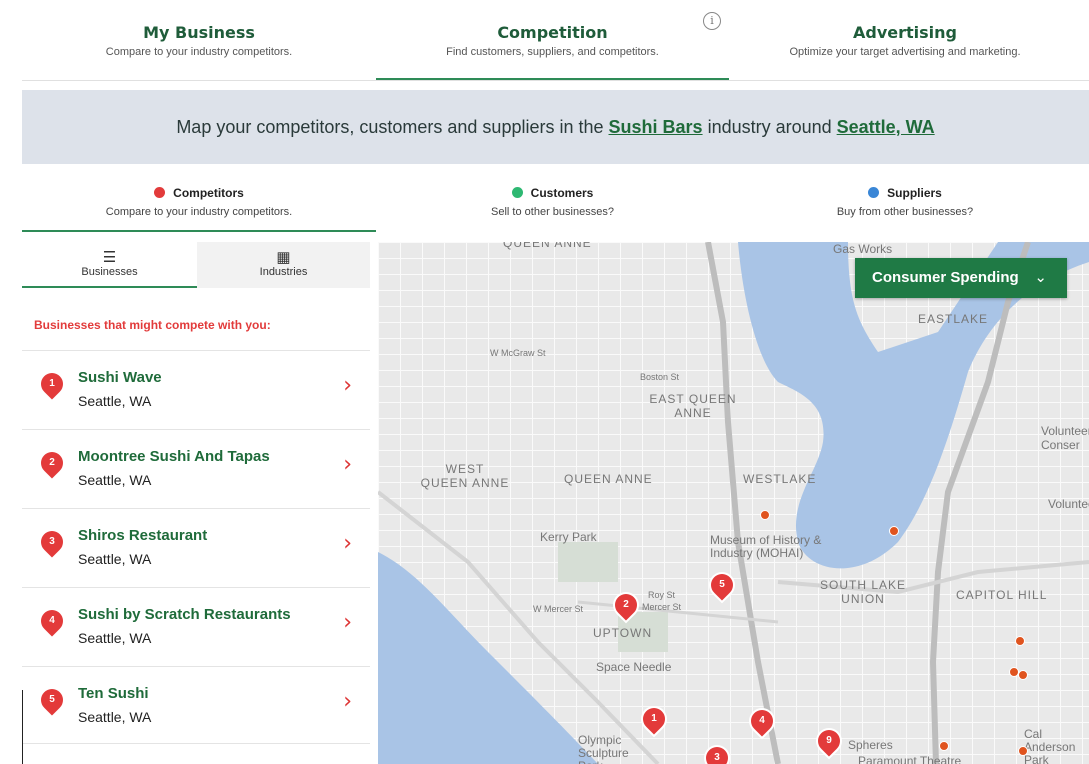 This screenshot has width=1089, height=764. I want to click on map-label: Olympic Sculpture Park, so click(603, 748).